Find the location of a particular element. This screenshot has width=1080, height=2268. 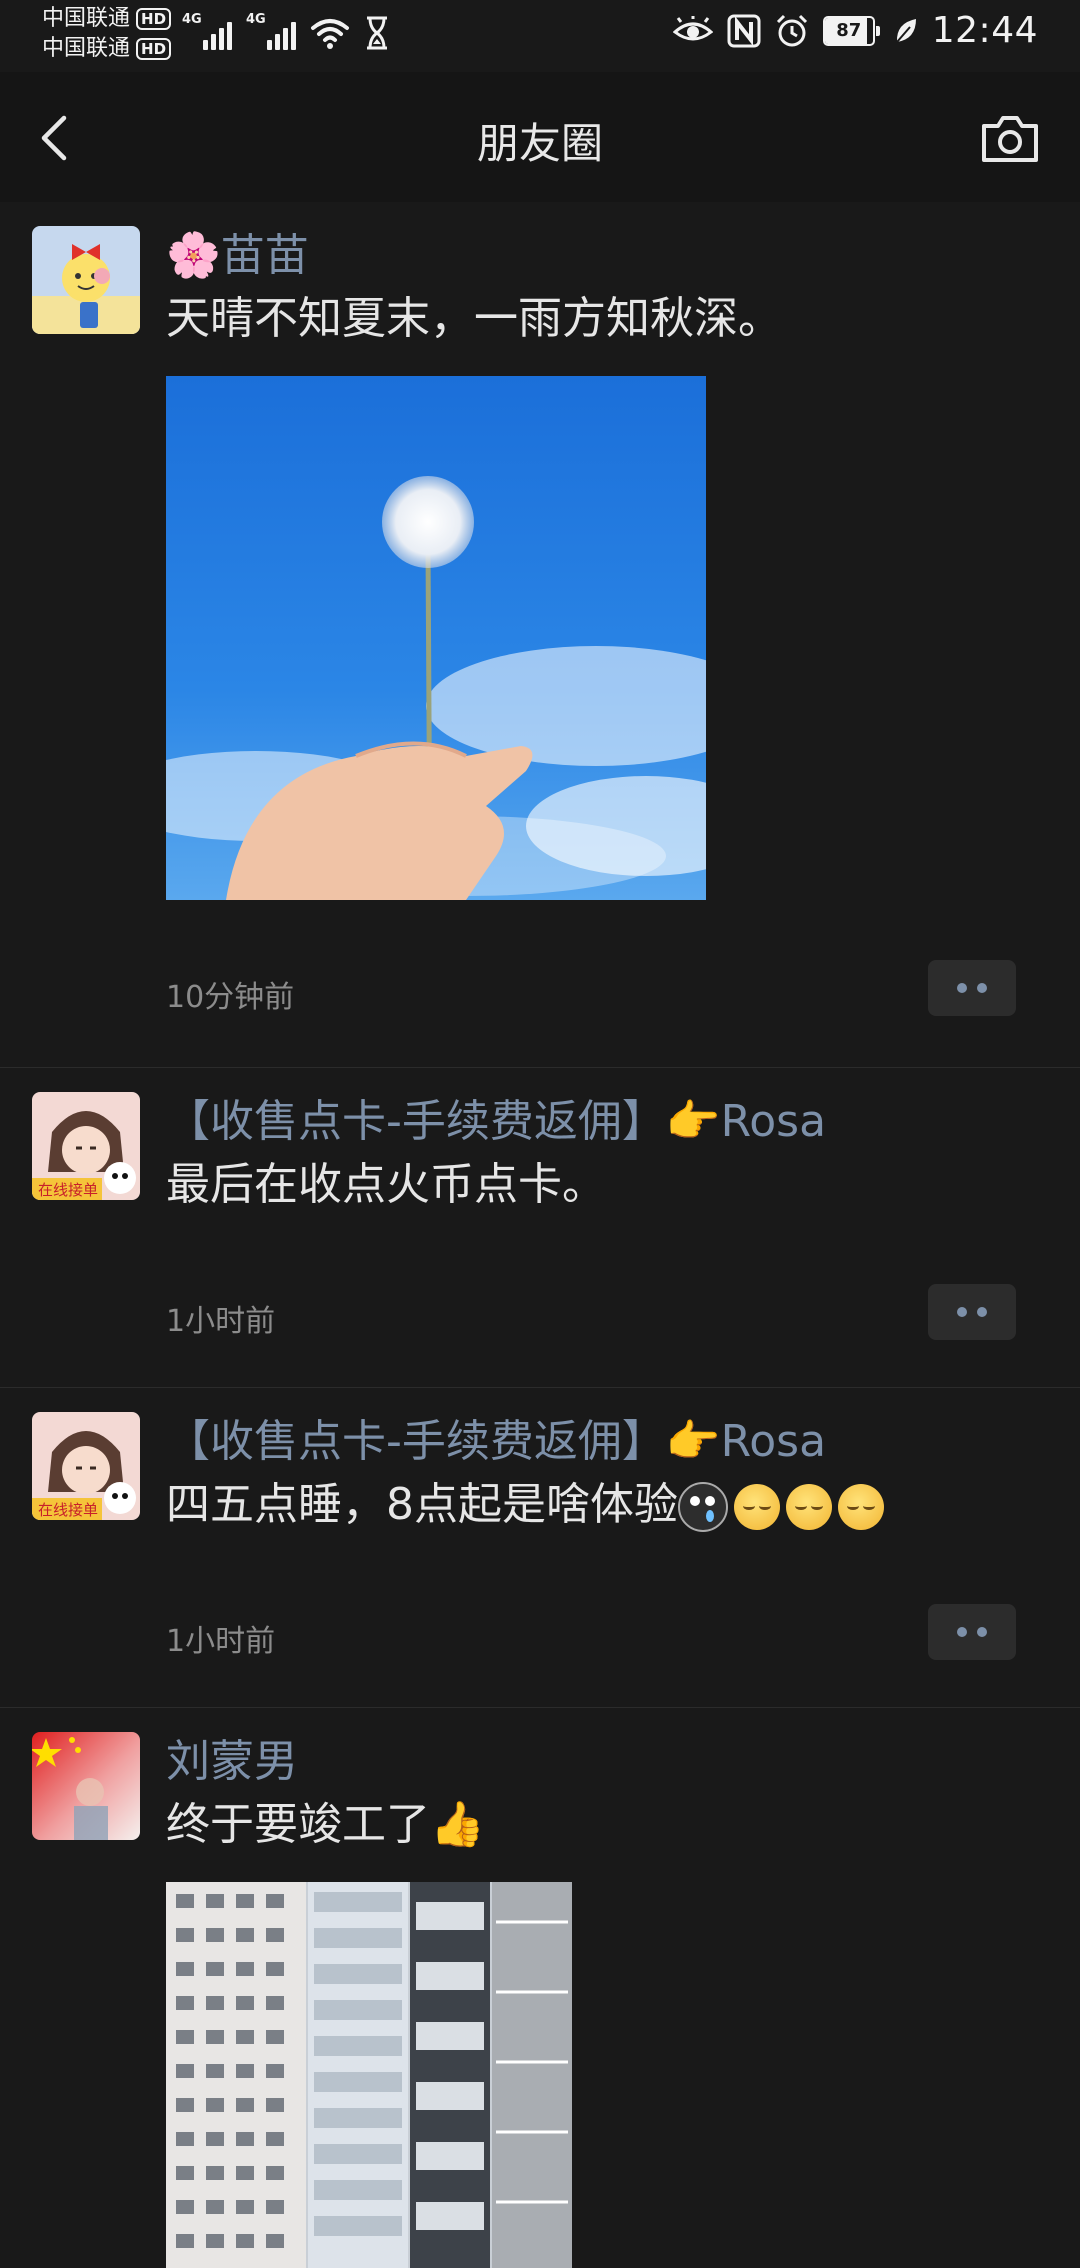

signal-indicators: 4G 4G is located at coordinates (286, 31).